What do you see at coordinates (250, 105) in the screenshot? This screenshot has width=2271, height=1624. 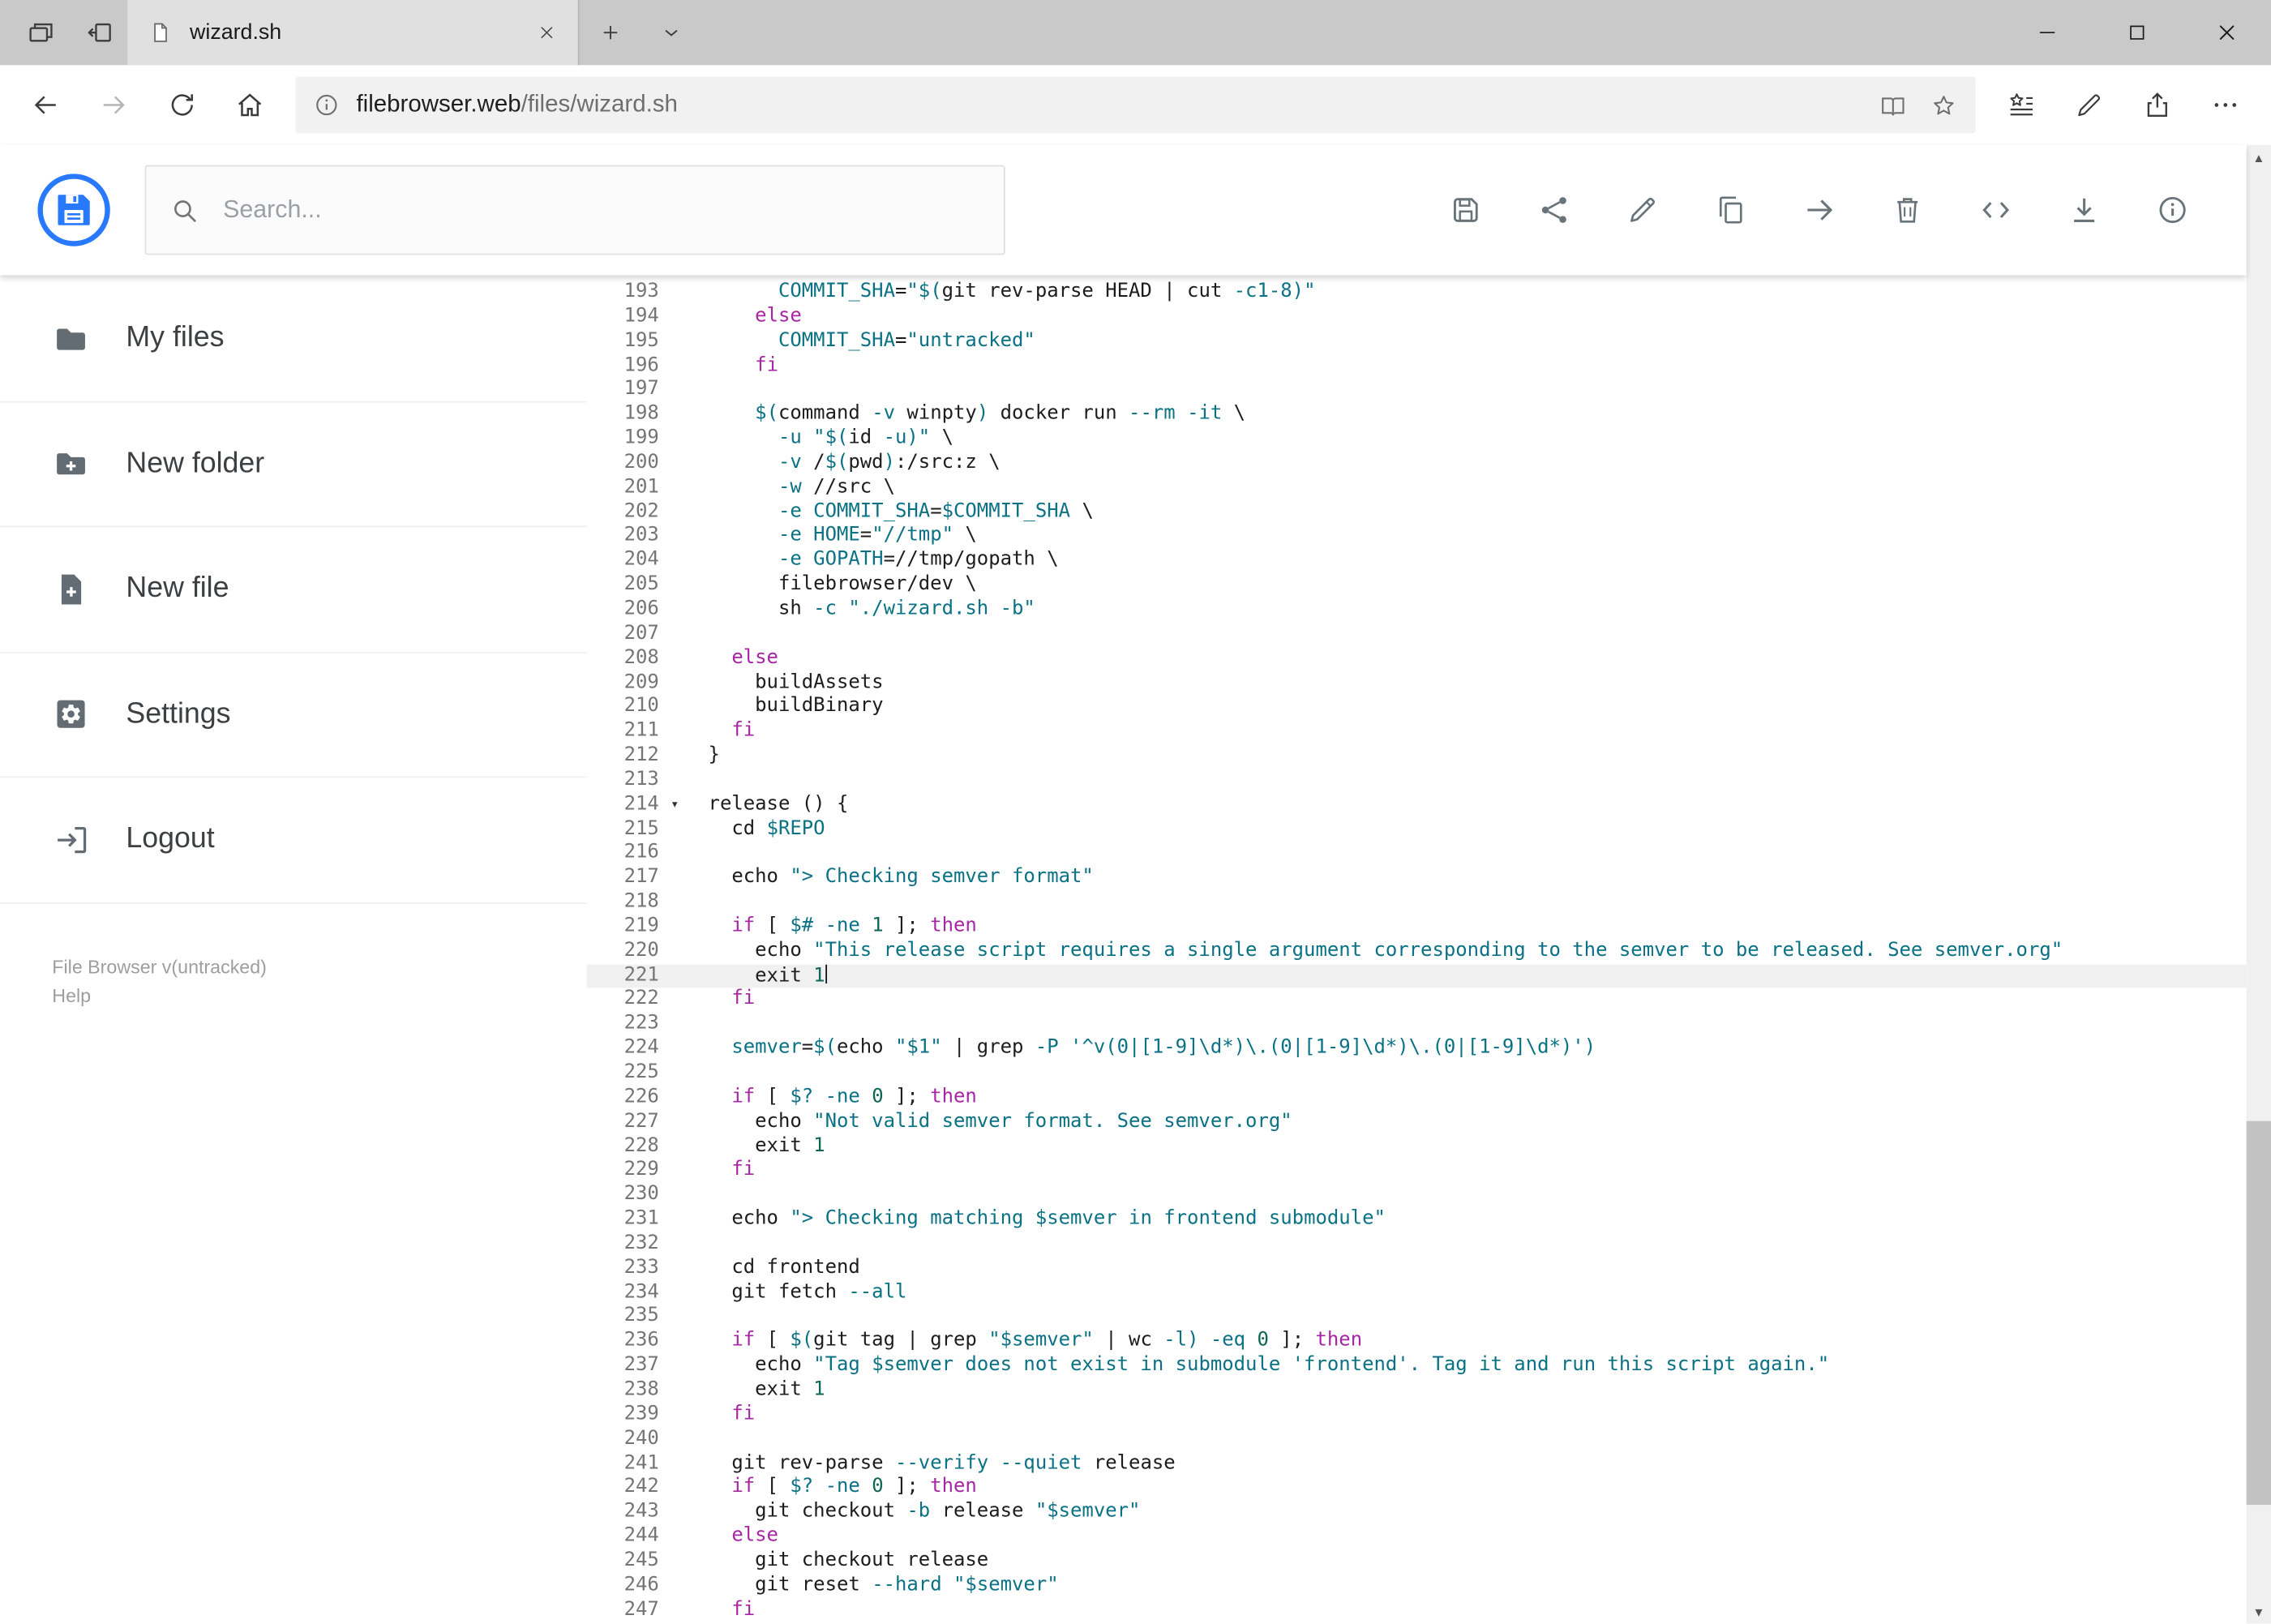 I see `home-button` at bounding box center [250, 105].